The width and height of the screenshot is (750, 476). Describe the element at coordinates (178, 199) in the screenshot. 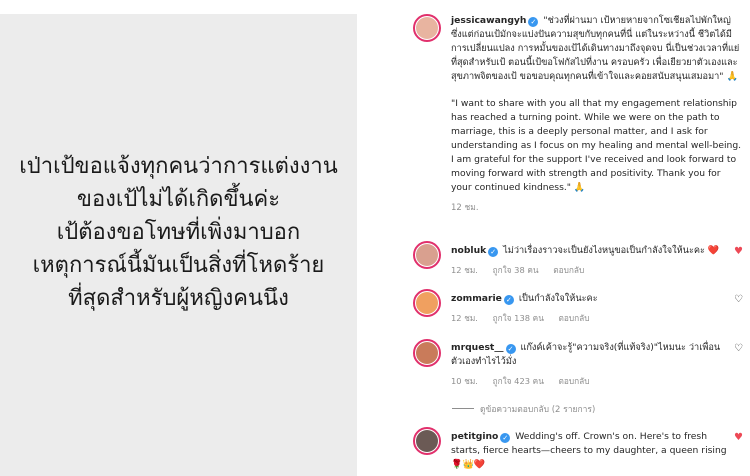

I see `announcement-line: ของเป้ไม่ได้เกิดขึ้นค่ะ` at that location.